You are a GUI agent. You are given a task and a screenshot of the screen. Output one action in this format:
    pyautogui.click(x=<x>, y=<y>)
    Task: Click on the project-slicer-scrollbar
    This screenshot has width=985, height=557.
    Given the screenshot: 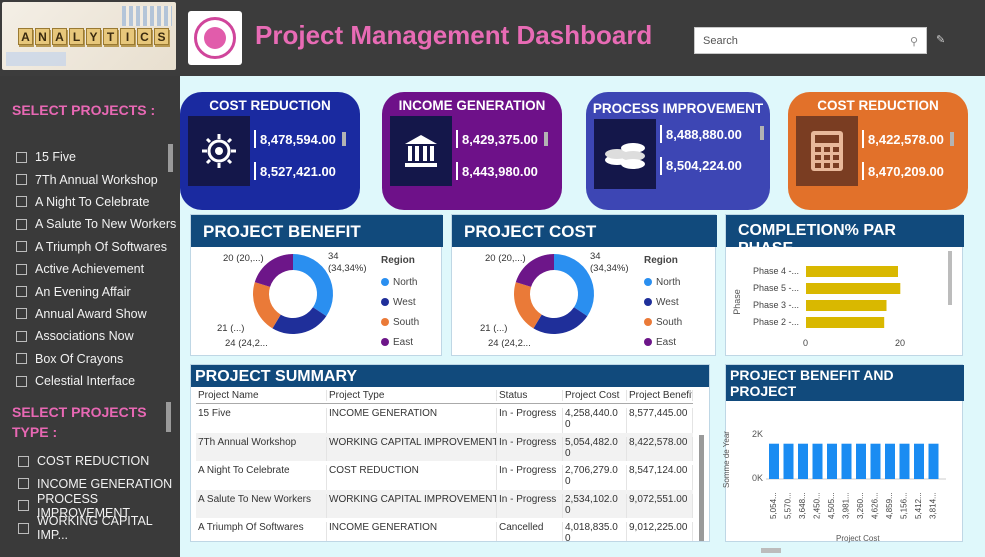 What is the action you would take?
    pyautogui.click(x=170, y=158)
    